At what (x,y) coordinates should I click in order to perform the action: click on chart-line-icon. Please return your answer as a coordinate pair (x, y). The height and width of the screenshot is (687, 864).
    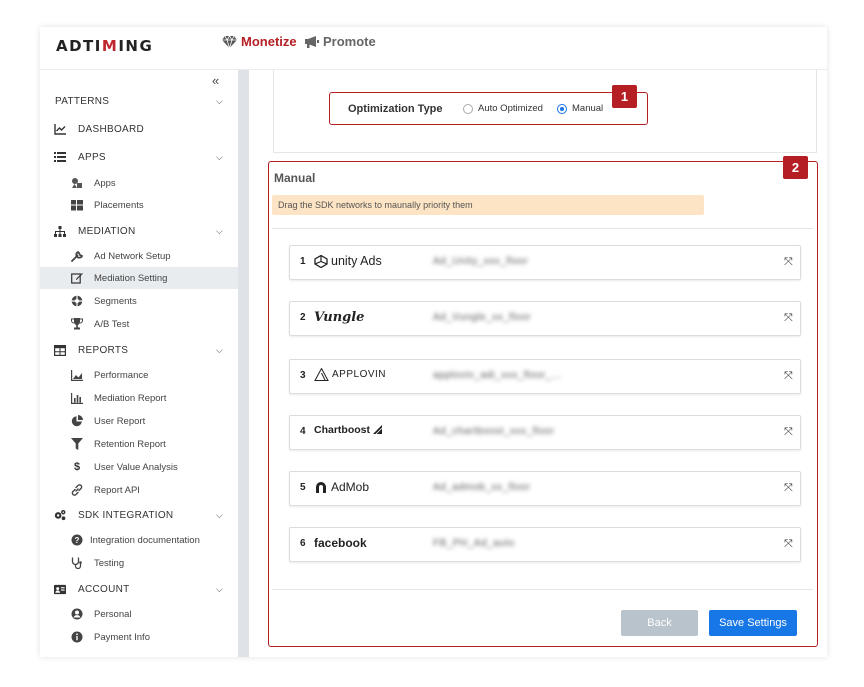
    Looking at the image, I should click on (60, 129).